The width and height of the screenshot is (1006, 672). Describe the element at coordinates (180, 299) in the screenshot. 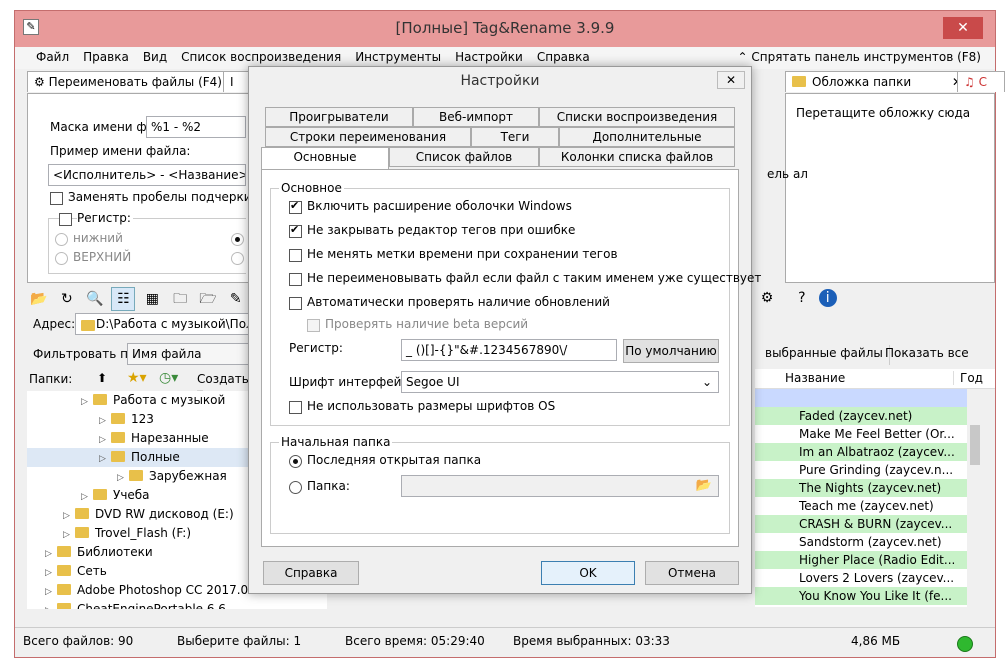

I see `folder-icon: 🗀` at that location.